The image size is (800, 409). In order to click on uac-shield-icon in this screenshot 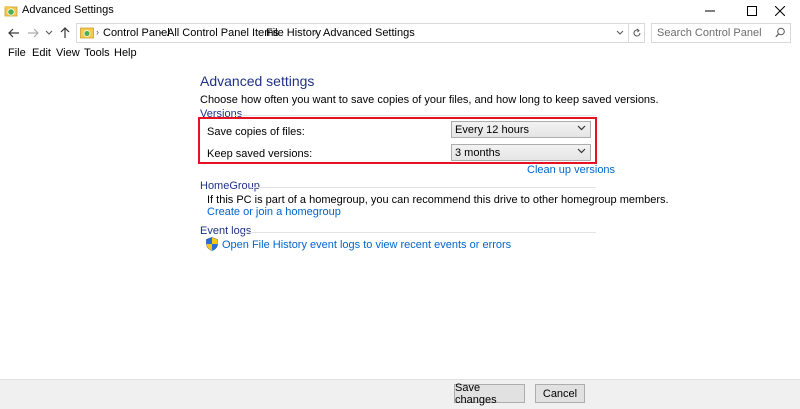, I will do `click(212, 244)`.